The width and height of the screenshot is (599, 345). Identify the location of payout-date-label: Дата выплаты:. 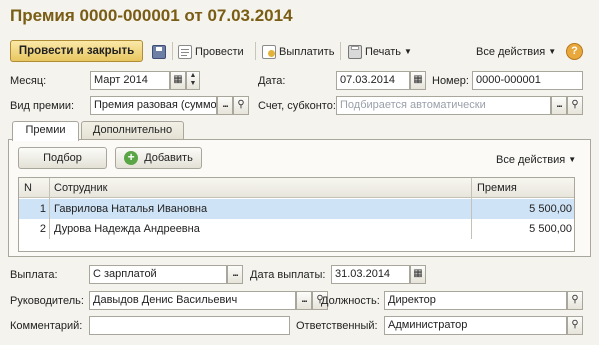
(288, 275).